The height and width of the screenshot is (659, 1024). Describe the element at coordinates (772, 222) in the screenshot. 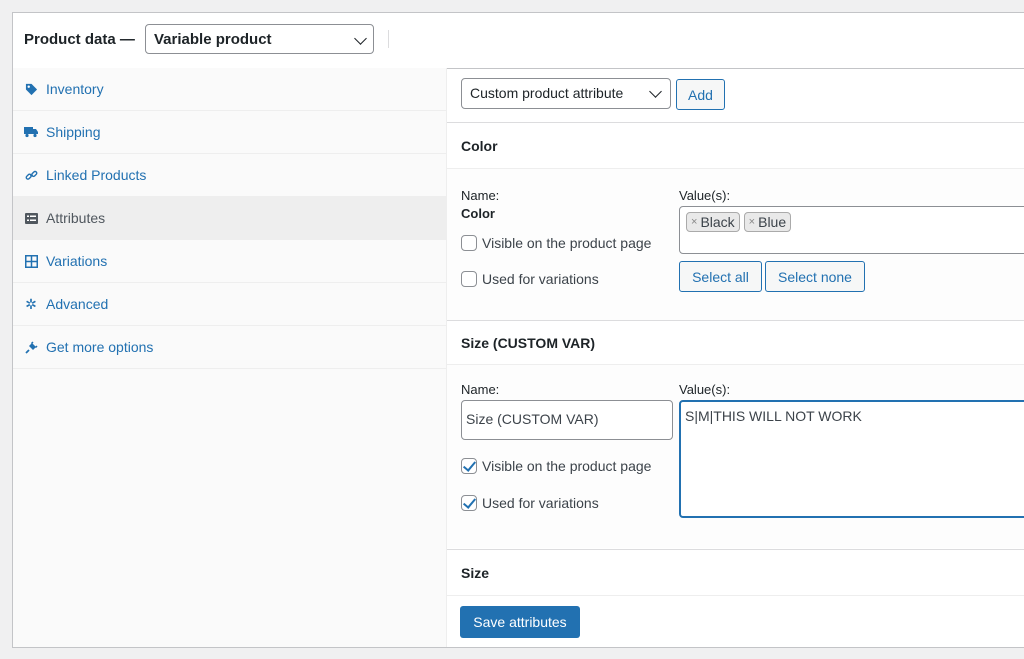

I see `tag-label: Blue` at that location.